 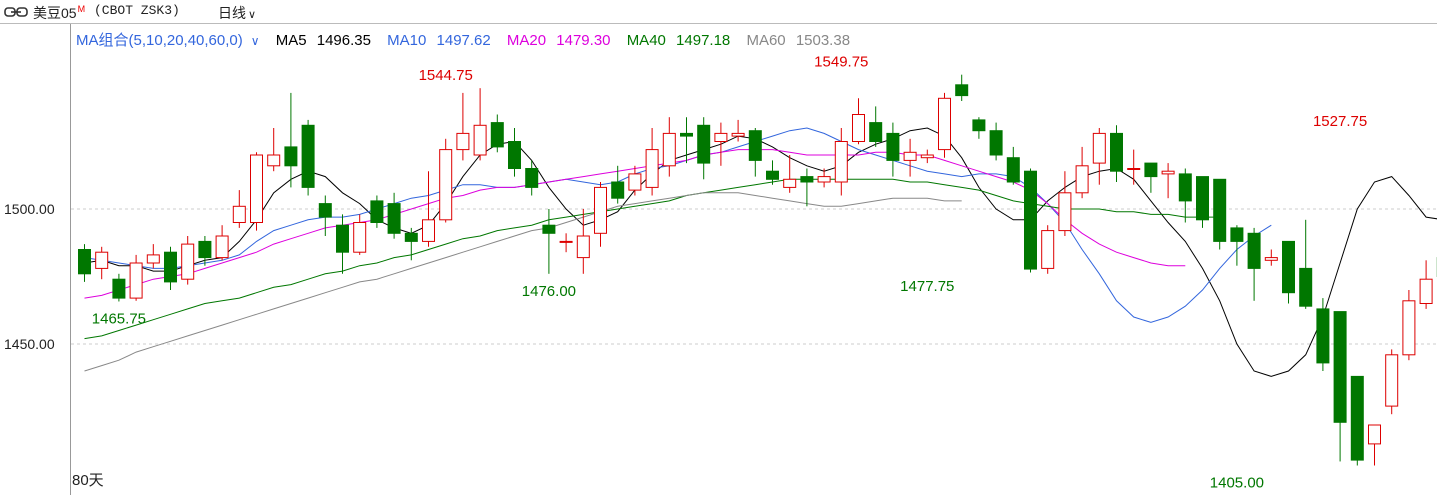 What do you see at coordinates (88, 480) in the screenshot?
I see `days-count: 80天` at bounding box center [88, 480].